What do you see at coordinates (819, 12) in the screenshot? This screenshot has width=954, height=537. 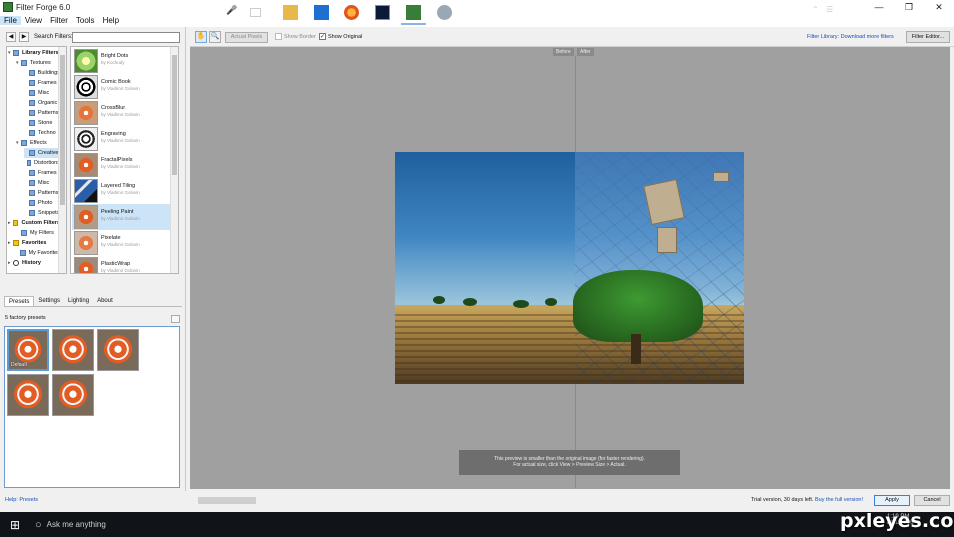 I see `tray-up-arrow-icon: ⌃` at bounding box center [819, 12].